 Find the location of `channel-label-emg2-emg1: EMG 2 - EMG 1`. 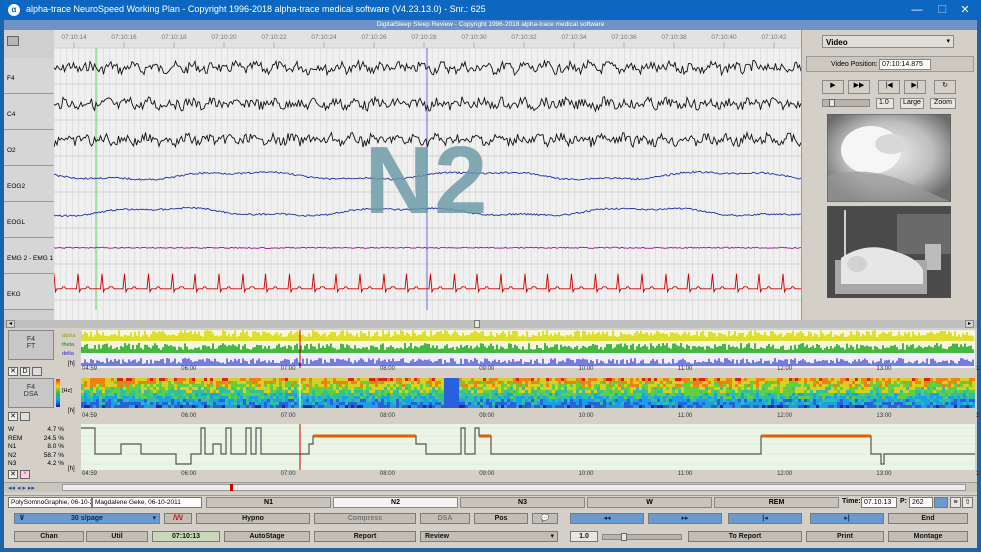

channel-label-emg2-emg1: EMG 2 - EMG 1 is located at coordinates (29, 256).